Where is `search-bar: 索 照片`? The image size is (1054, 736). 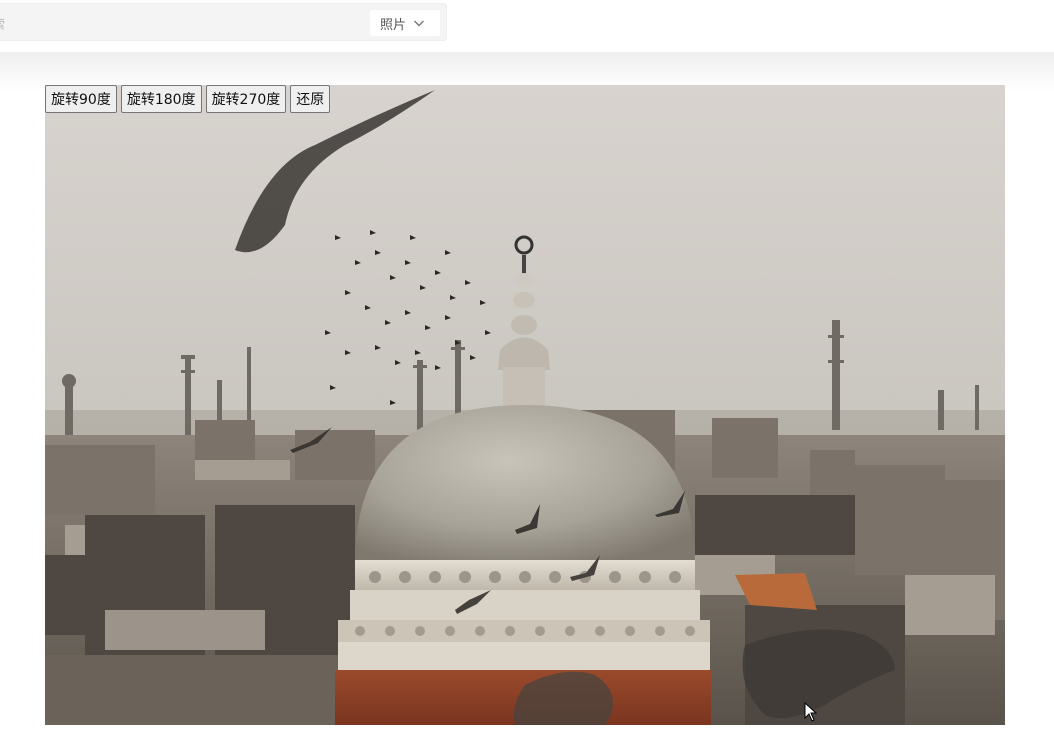 search-bar: 索 照片 is located at coordinates (223, 22).